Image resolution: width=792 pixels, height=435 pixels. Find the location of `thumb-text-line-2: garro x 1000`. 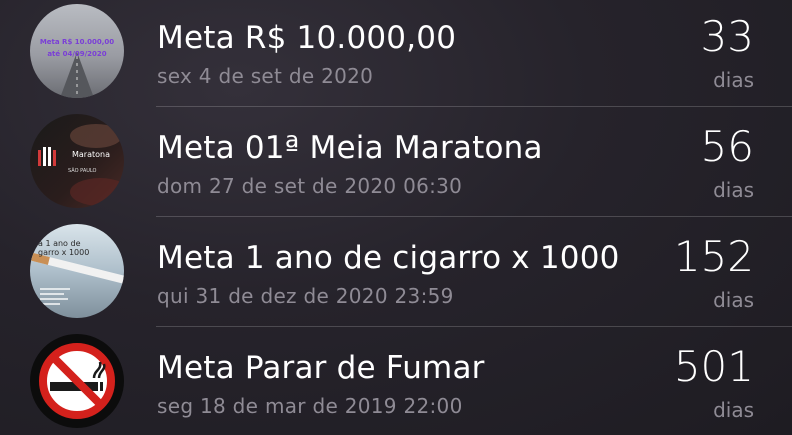

thumb-text-line-2: garro x 1000 is located at coordinates (63, 252).